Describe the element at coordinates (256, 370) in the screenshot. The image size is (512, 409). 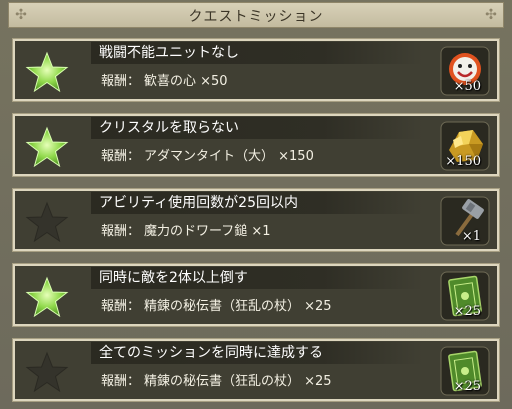
I see `mission-row: 全てのミッションを同時に達成する 報酬： 精錬の秘伝書（狂乱の杖） ×25 ×25` at that location.